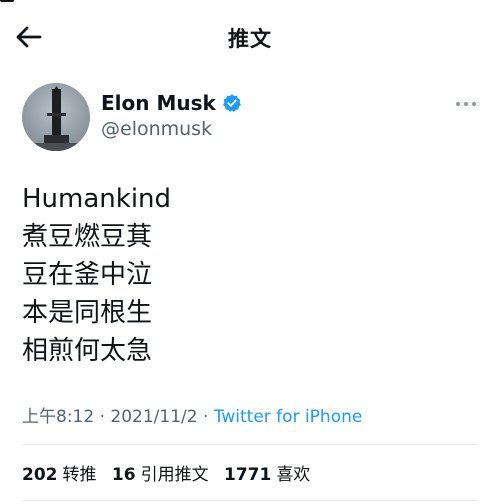  What do you see at coordinates (158, 103) in the screenshot?
I see `author-display-name: Elon Musk` at bounding box center [158, 103].